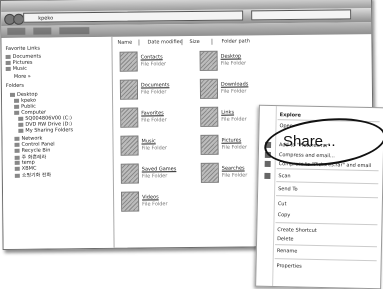  I want to click on column-header-date: Date modified, so click(164, 42).